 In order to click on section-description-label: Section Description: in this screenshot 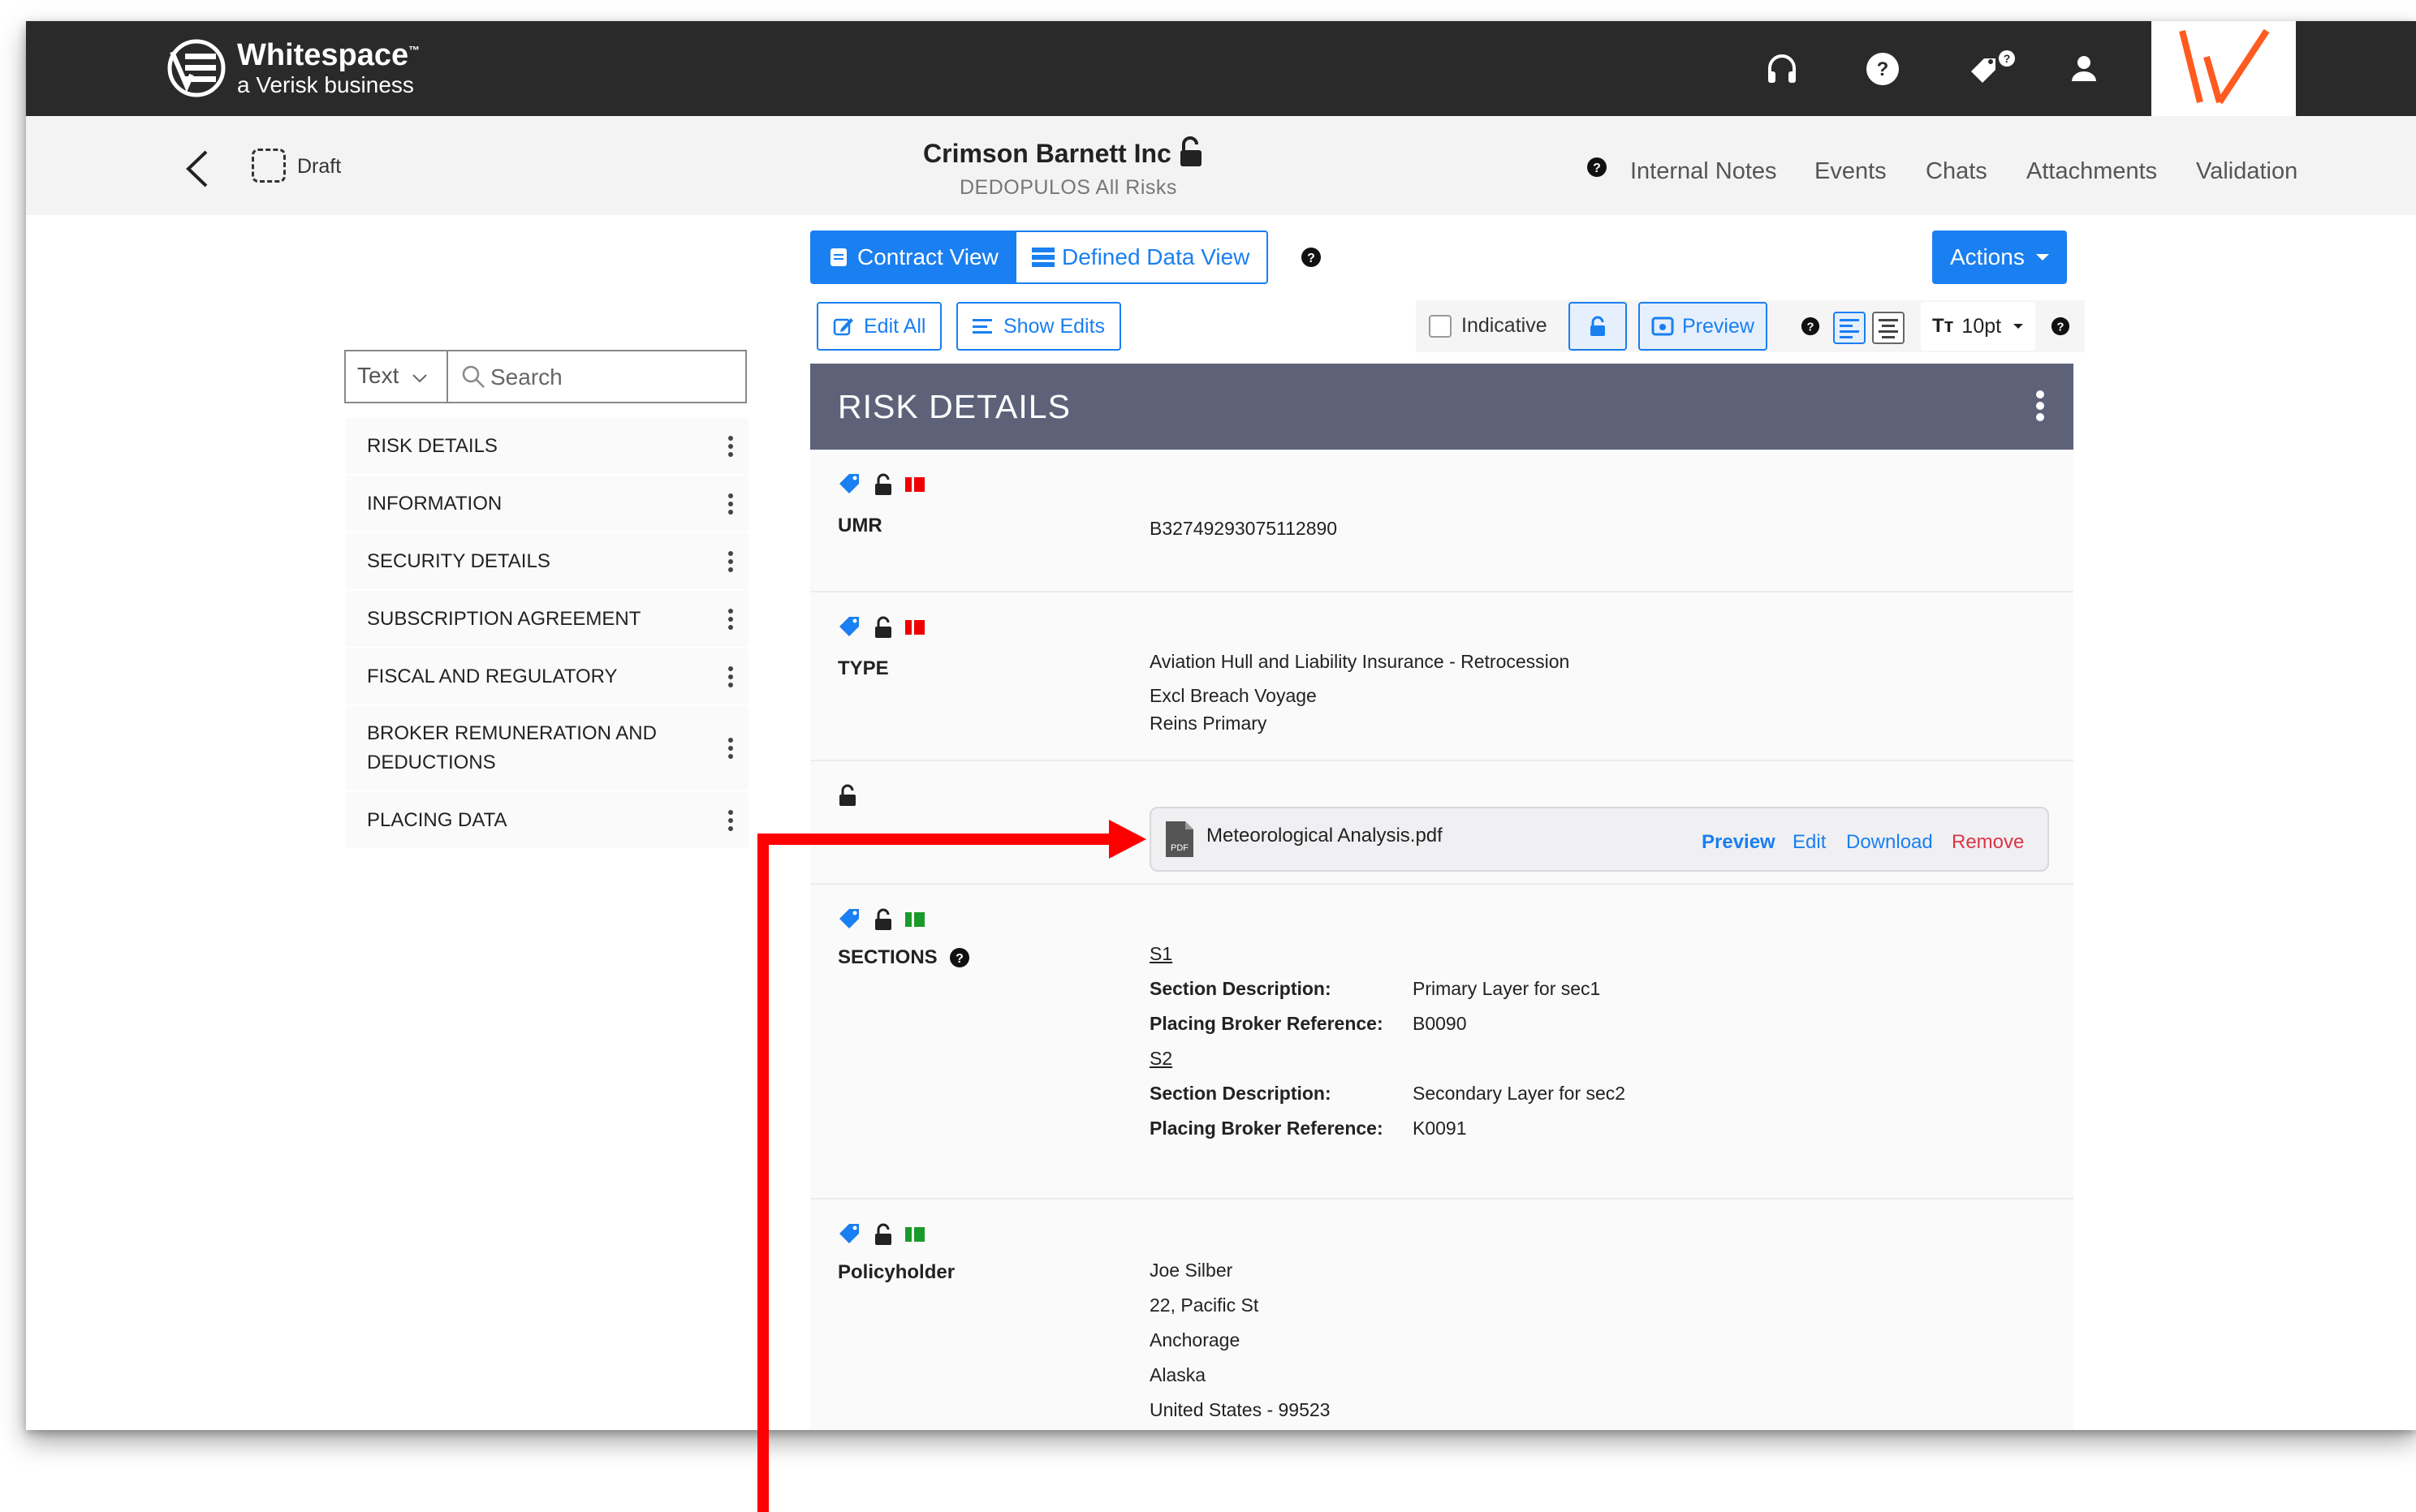, I will do `click(1240, 989)`.